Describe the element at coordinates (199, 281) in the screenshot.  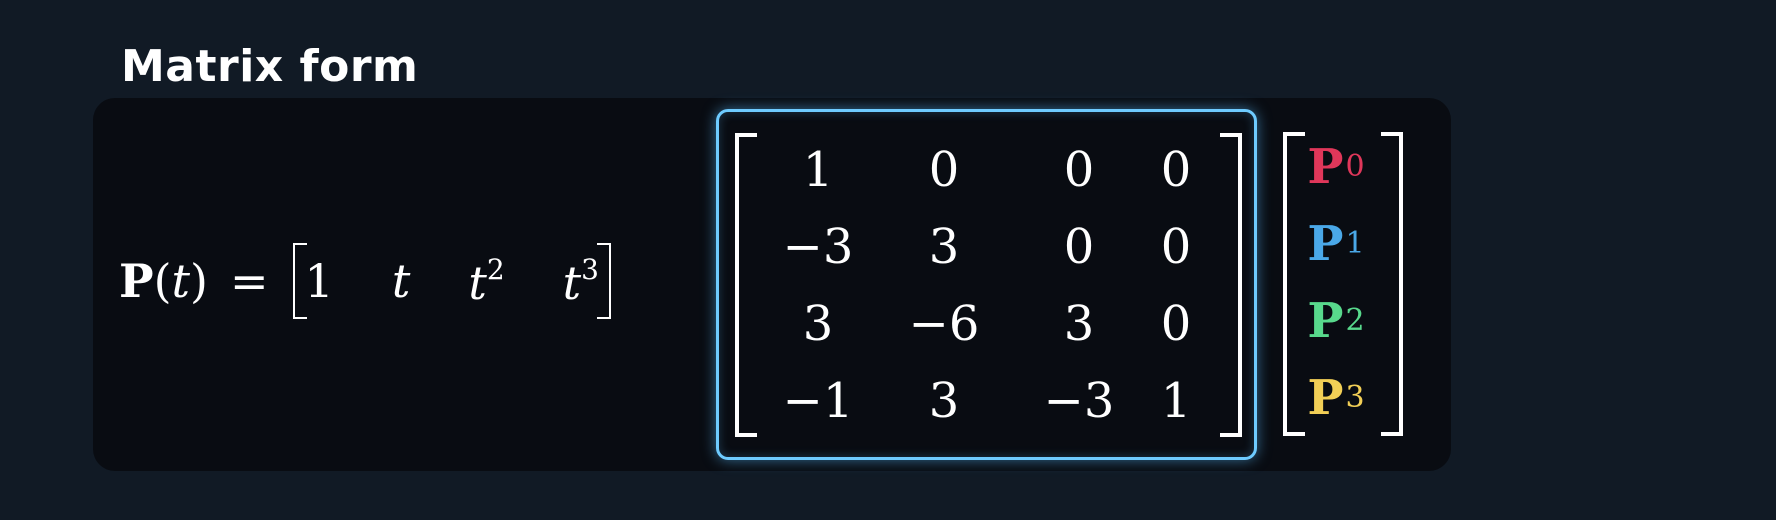
I see `lhs-close-paren: )` at that location.